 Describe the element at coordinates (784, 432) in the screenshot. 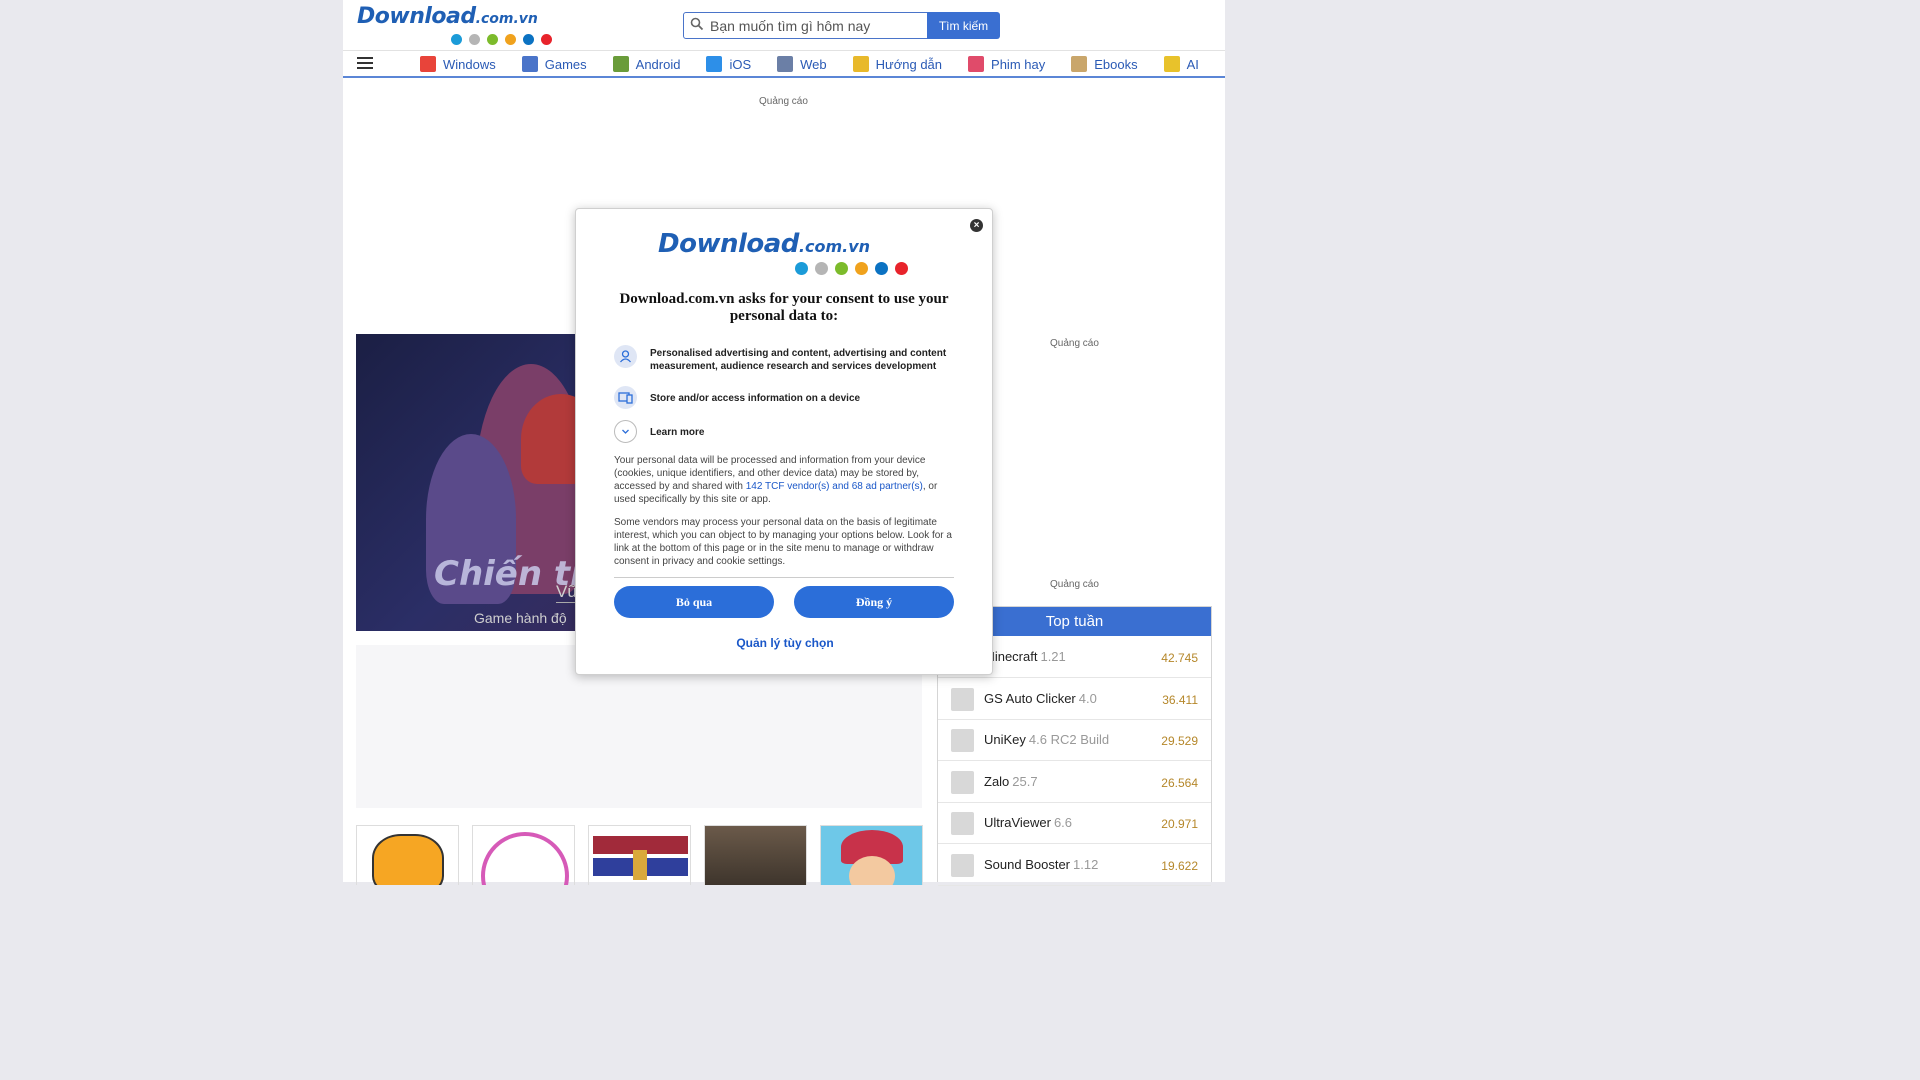

I see `learn-more-toggle: Learn more` at that location.